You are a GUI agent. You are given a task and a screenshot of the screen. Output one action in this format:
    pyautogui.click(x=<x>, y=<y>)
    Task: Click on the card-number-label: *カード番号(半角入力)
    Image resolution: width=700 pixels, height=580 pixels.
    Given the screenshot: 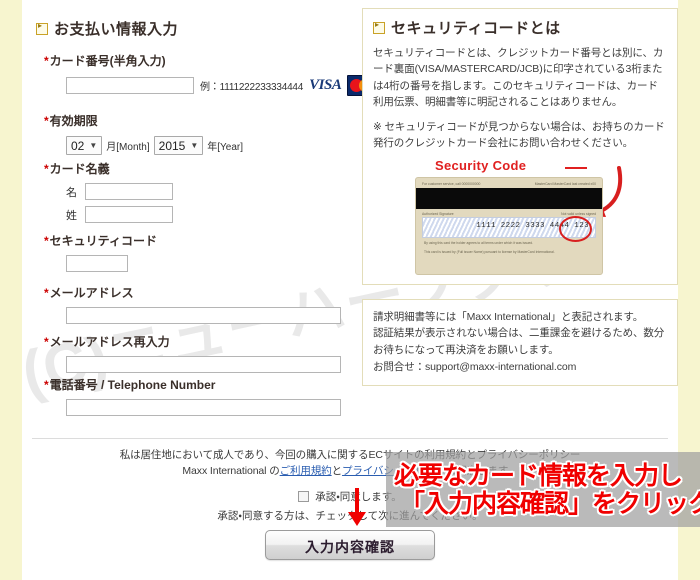 What is the action you would take?
    pyautogui.click(x=211, y=60)
    